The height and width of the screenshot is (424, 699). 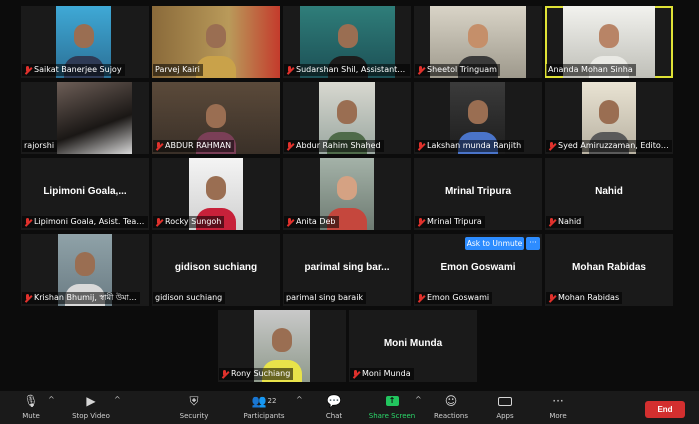 What do you see at coordinates (558, 401) in the screenshot?
I see `more-dots-icon: ···` at bounding box center [558, 401].